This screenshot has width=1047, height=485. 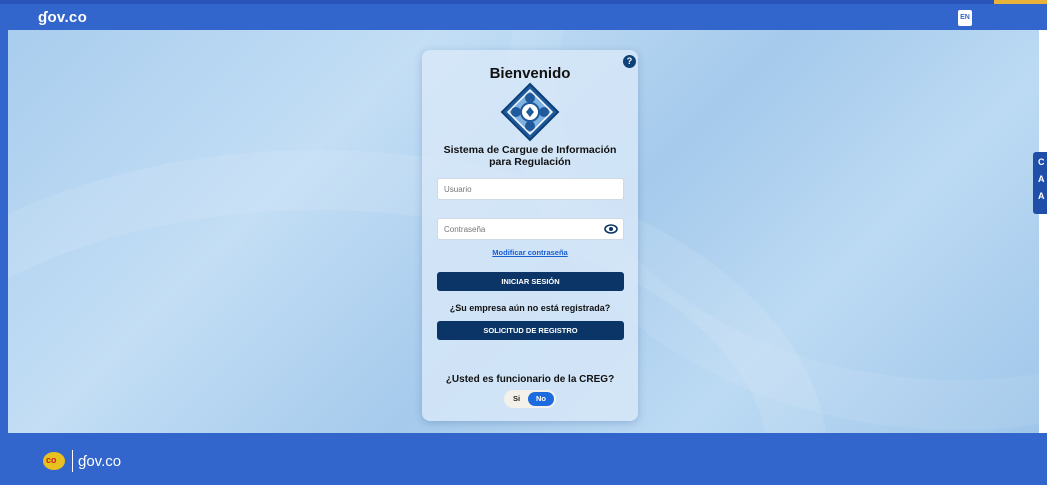 What do you see at coordinates (530, 281) in the screenshot?
I see `login-button: INICIAR SESIÓN` at bounding box center [530, 281].